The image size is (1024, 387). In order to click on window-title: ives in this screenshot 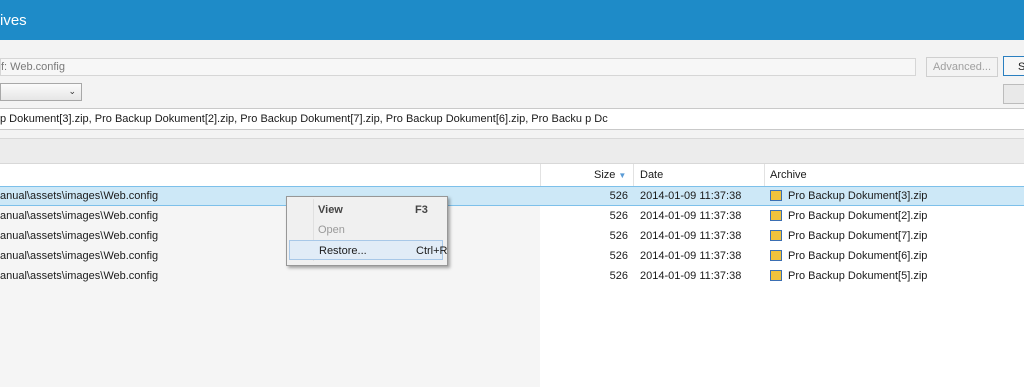, I will do `click(13, 20)`.